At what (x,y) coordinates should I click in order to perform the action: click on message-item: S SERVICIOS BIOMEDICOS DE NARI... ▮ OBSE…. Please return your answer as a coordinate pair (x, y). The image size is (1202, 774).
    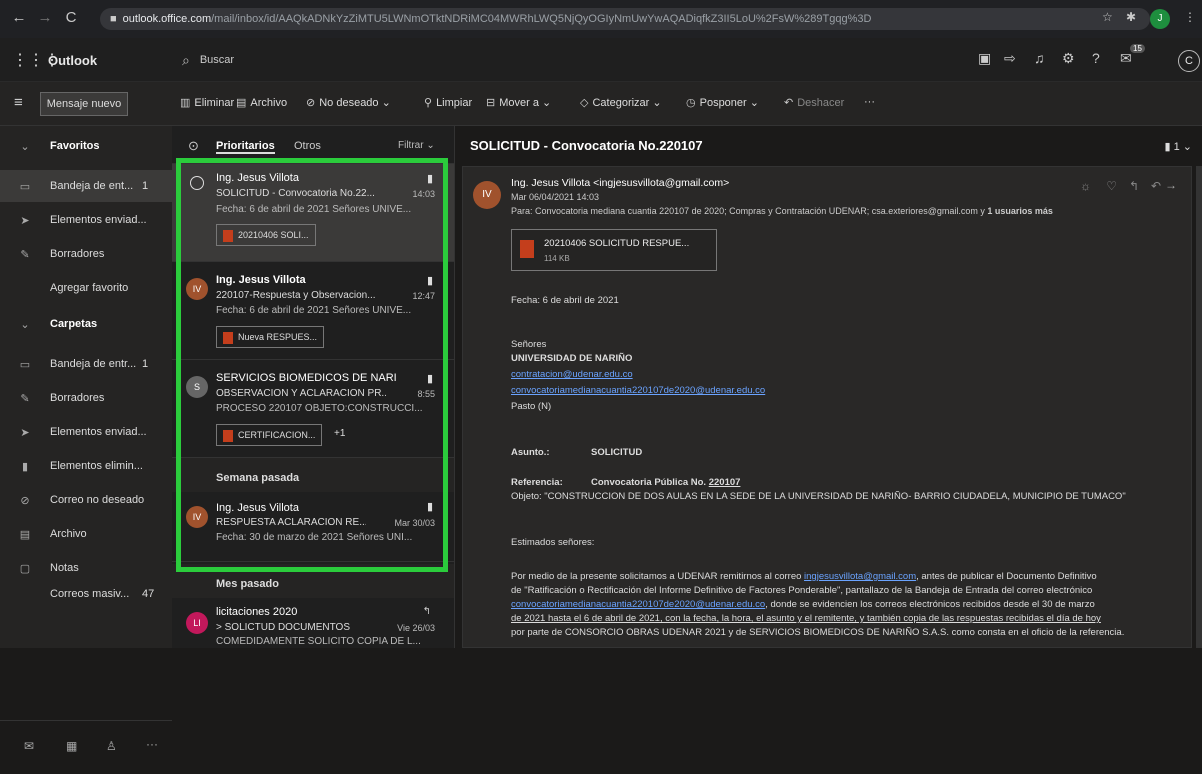
    Looking at the image, I should click on (313, 409).